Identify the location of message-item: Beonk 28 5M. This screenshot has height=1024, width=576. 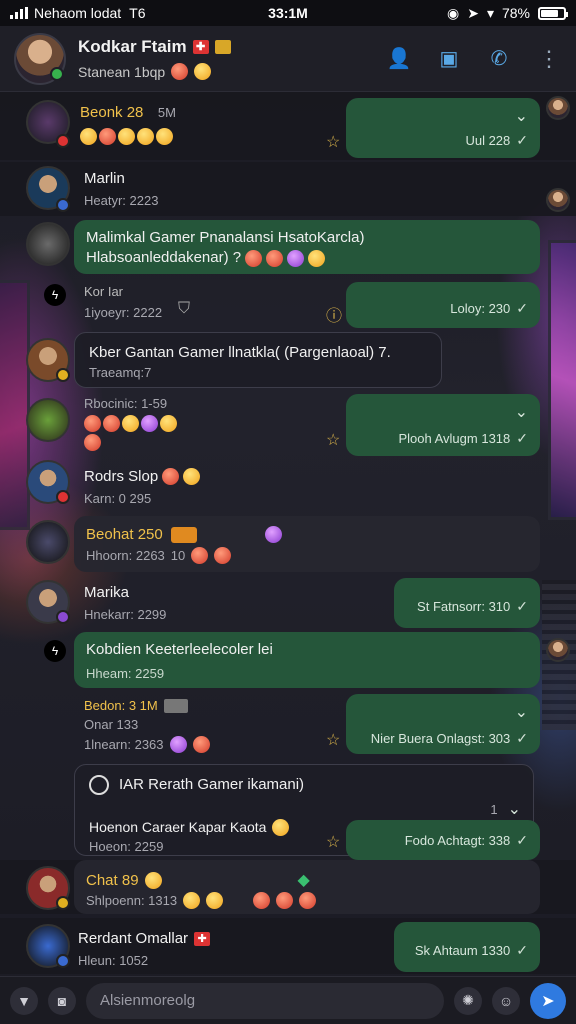
(128, 124).